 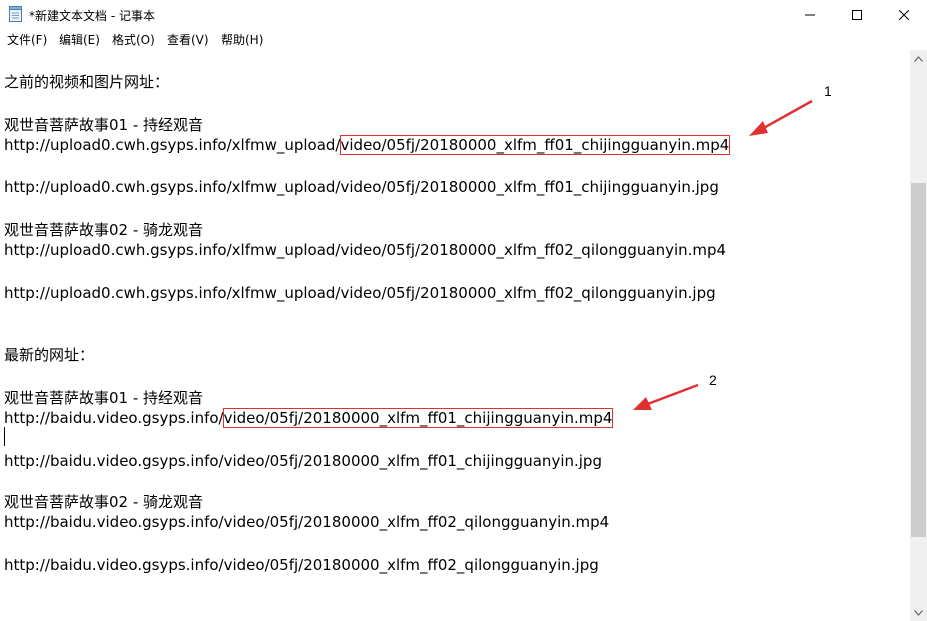 I want to click on vertical-scrollbar, so click(x=918, y=335).